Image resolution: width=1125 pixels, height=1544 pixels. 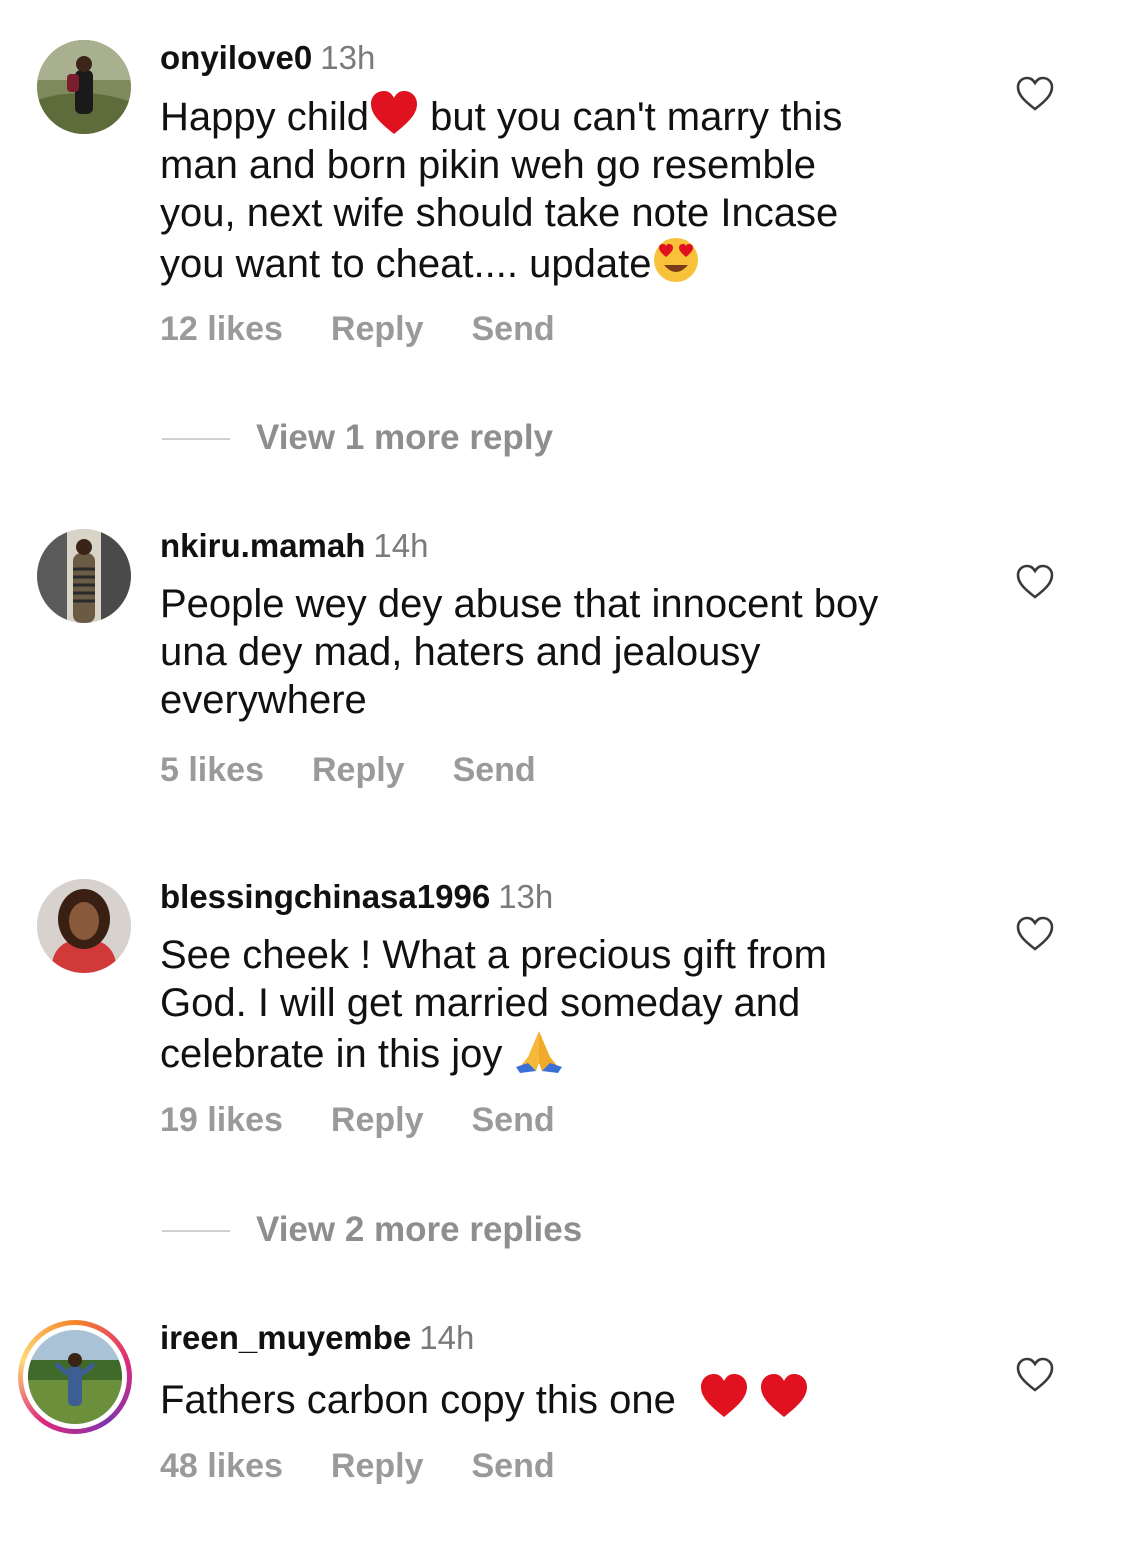 I want to click on likes-count: 19 likes, so click(x=221, y=1120).